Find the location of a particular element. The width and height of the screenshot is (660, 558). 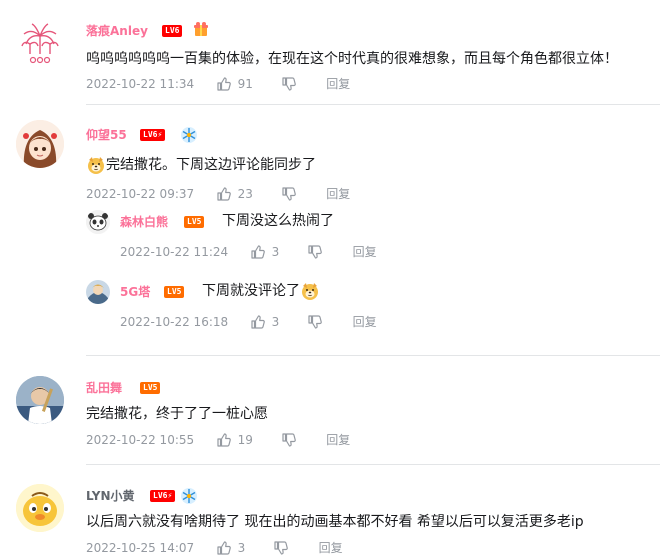

comment-meta: 2022-10-22 10:55 19 回复 is located at coordinates (218, 439).